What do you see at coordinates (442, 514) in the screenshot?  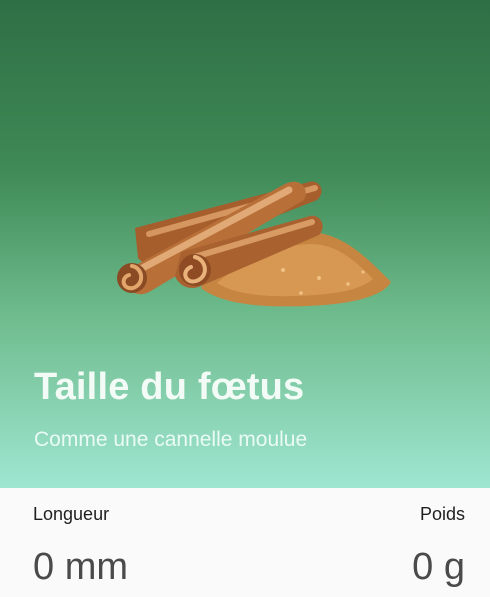 I see `weight-label: Poids` at bounding box center [442, 514].